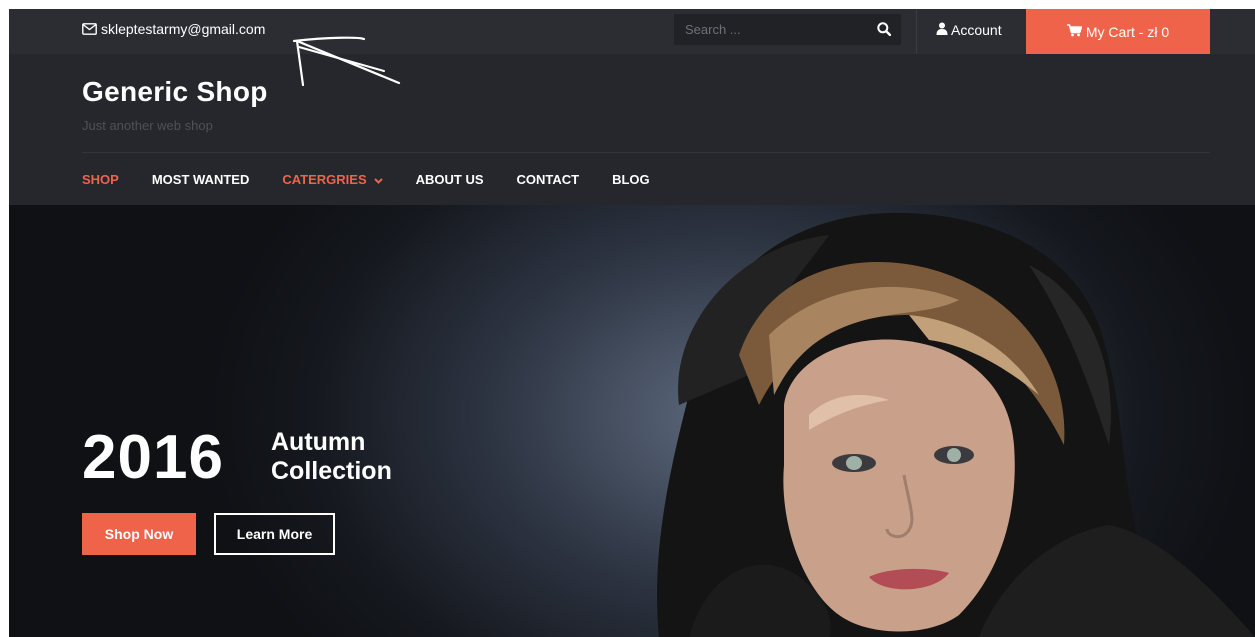  I want to click on nav-item-label: SHOP, so click(100, 179).